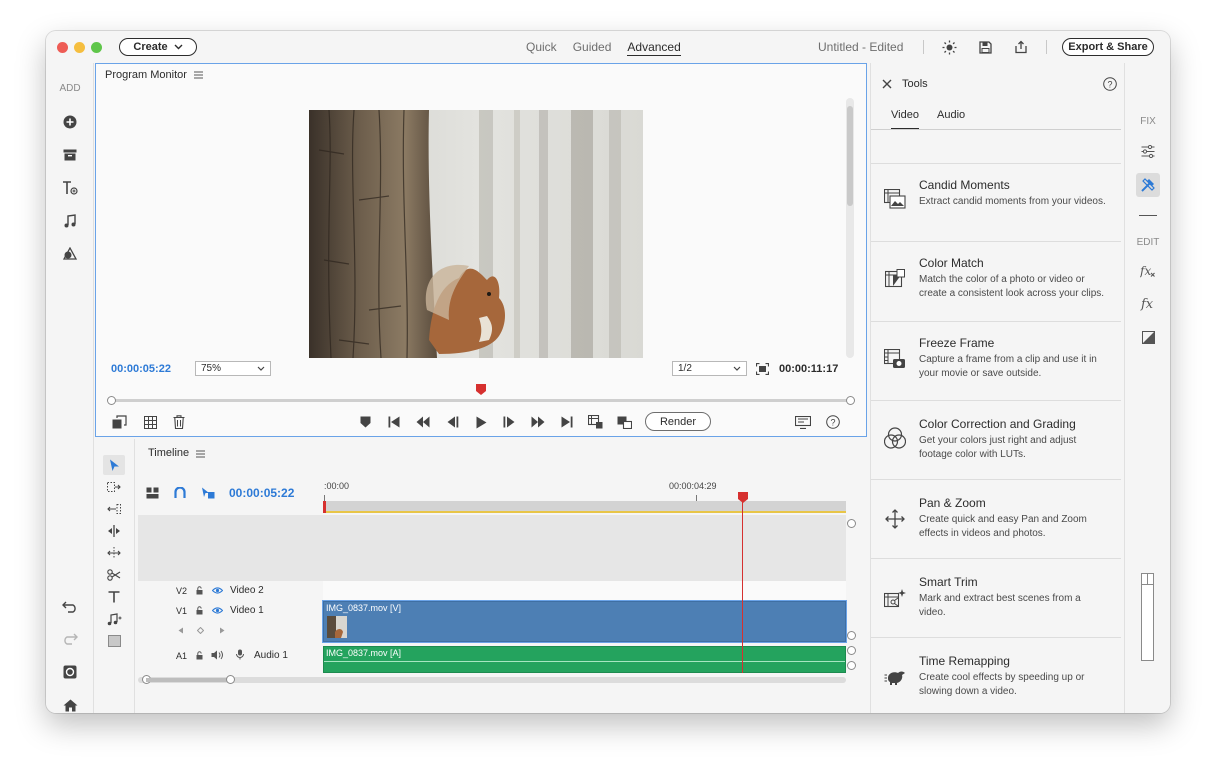 Image resolution: width=1216 pixels, height=774 pixels. What do you see at coordinates (949, 47) in the screenshot?
I see `brightness-icon` at bounding box center [949, 47].